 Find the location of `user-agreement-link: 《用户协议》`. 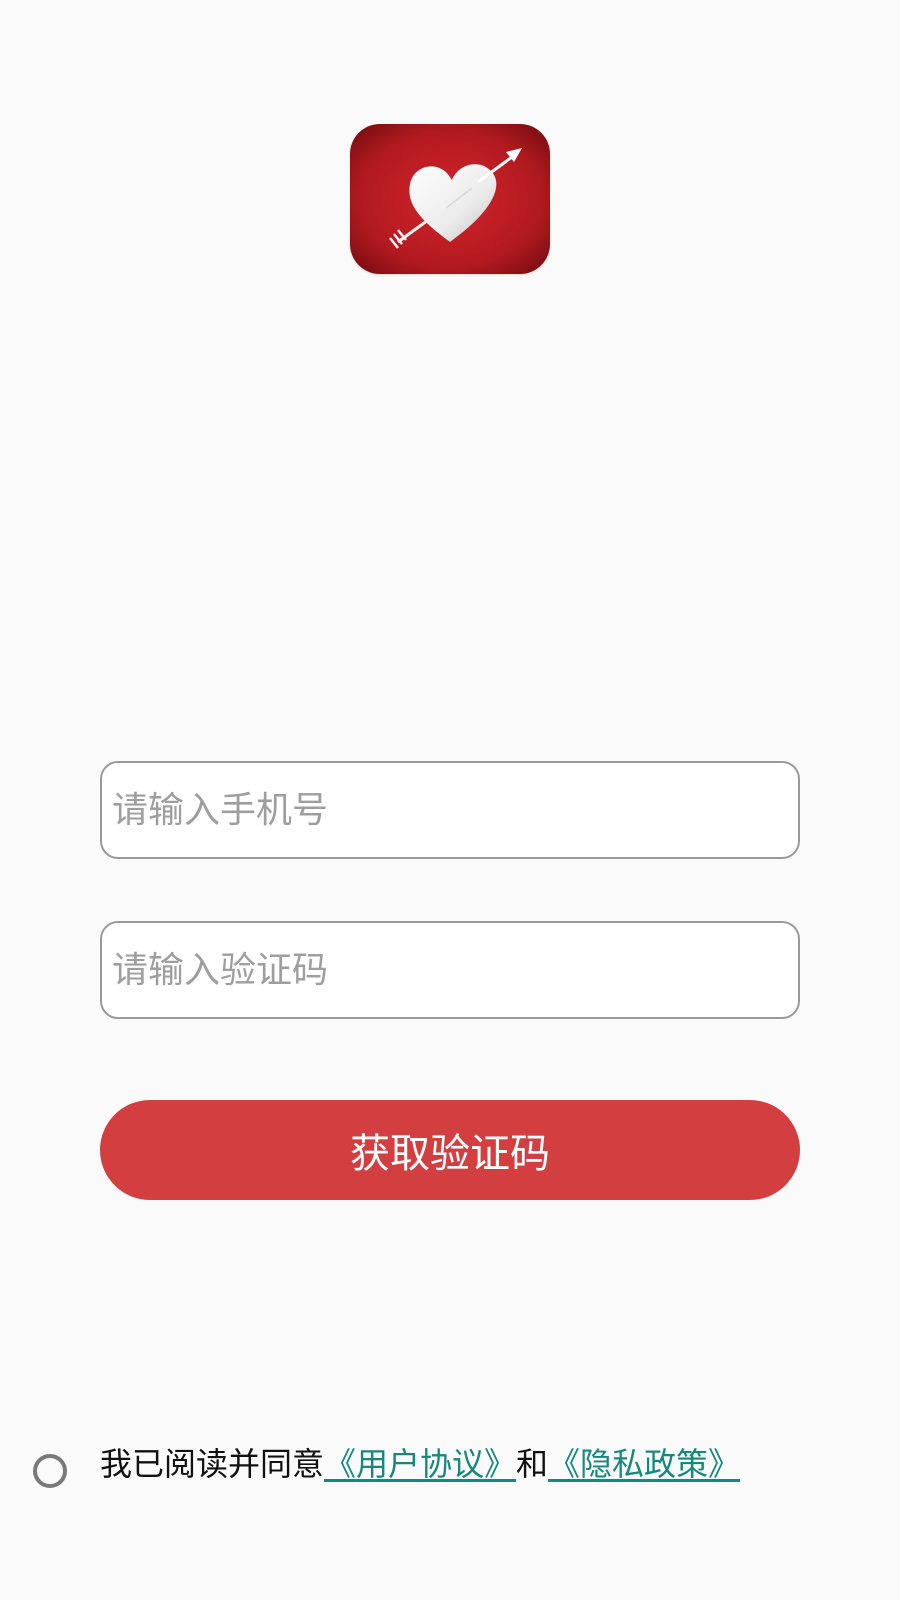

user-agreement-link: 《用户协议》 is located at coordinates (420, 1464).